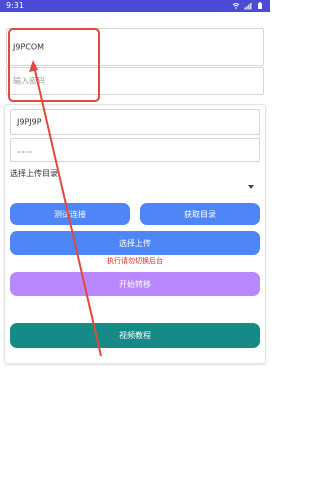  What do you see at coordinates (135, 261) in the screenshot?
I see `background-warning: 执行请勿切换后台` at bounding box center [135, 261].